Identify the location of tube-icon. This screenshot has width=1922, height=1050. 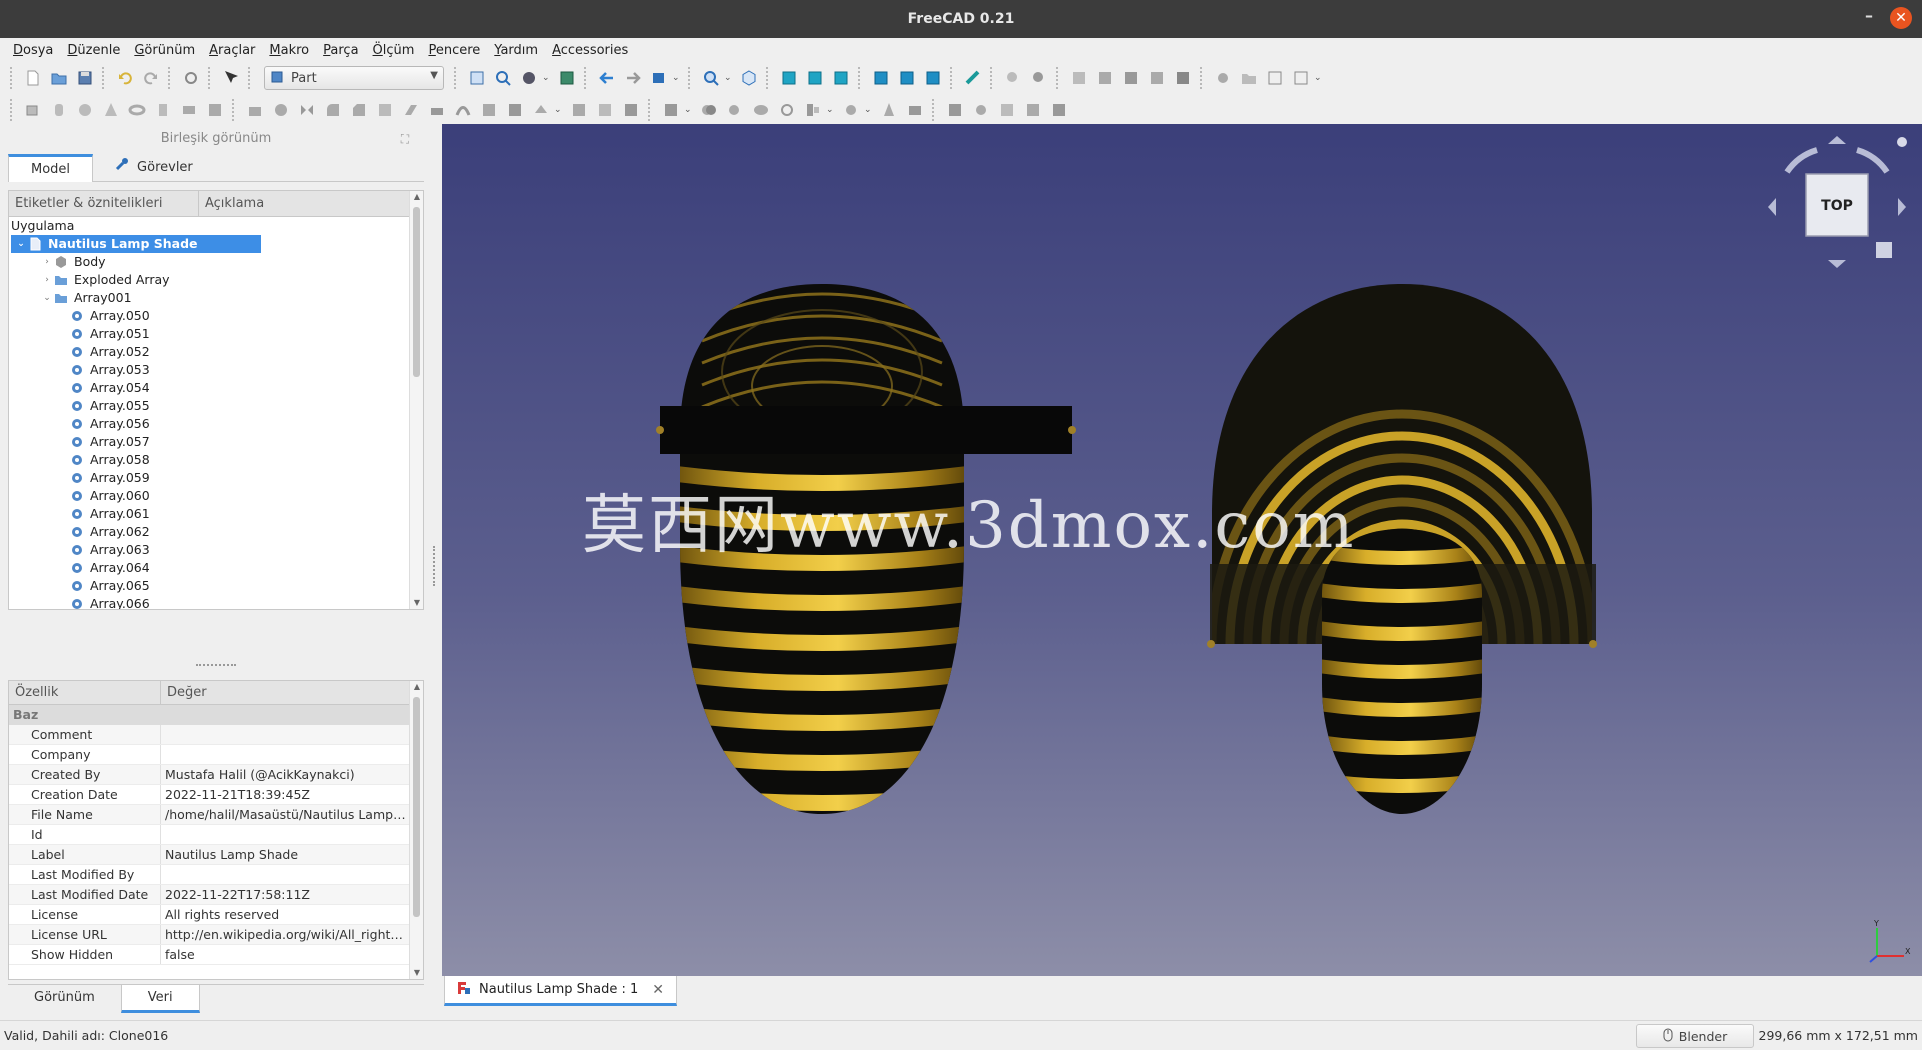
(163, 110).